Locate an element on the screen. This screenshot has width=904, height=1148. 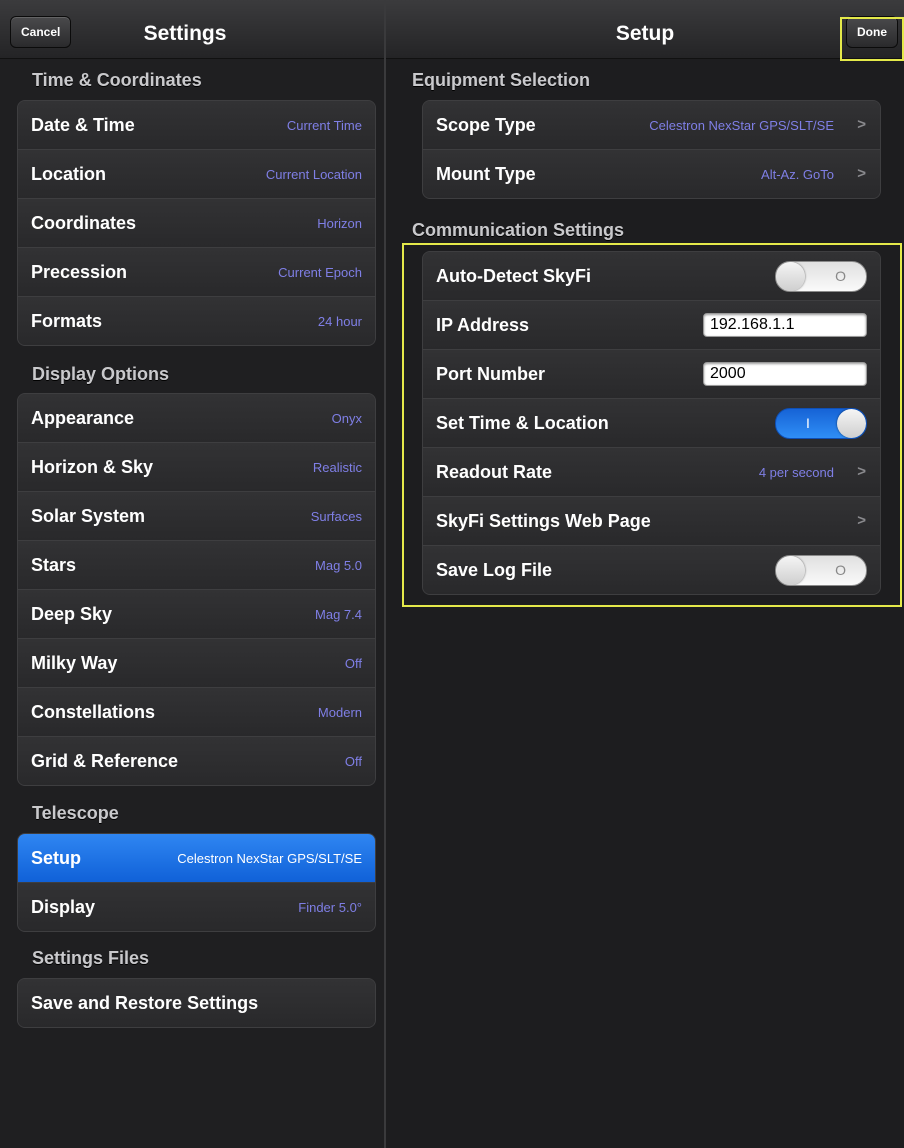
row-label: Set Time & Location is located at coordinates (522, 423).